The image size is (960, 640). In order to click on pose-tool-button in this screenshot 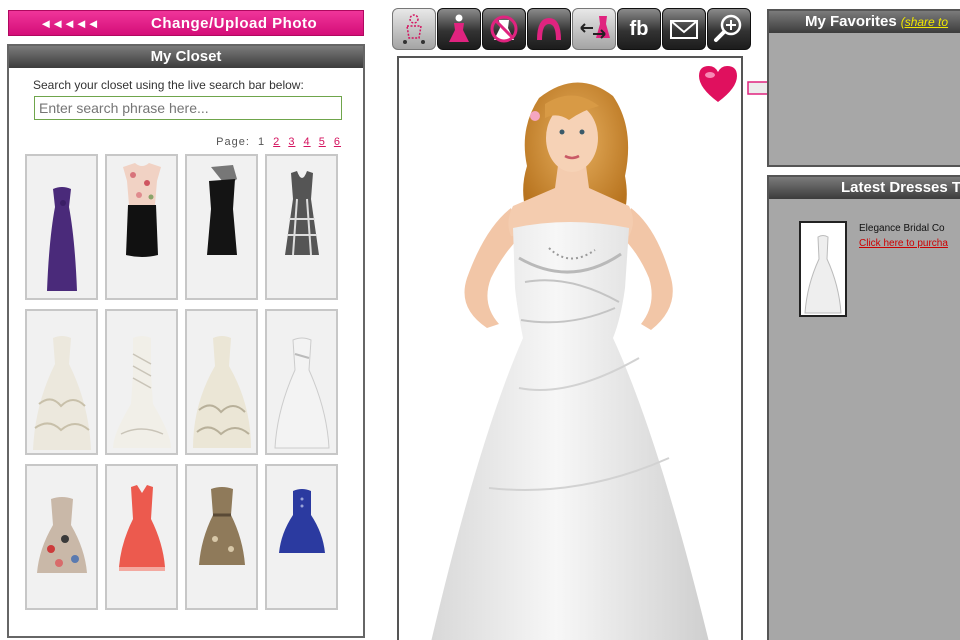, I will do `click(414, 29)`.